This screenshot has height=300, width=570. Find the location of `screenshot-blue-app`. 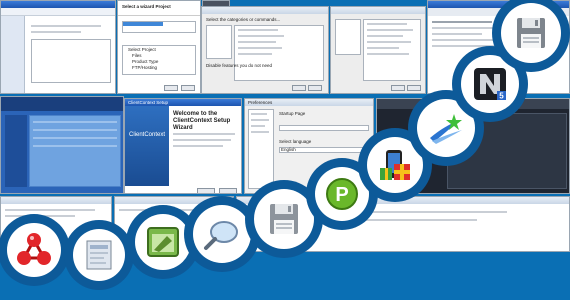

screenshot-blue-app is located at coordinates (62, 145).